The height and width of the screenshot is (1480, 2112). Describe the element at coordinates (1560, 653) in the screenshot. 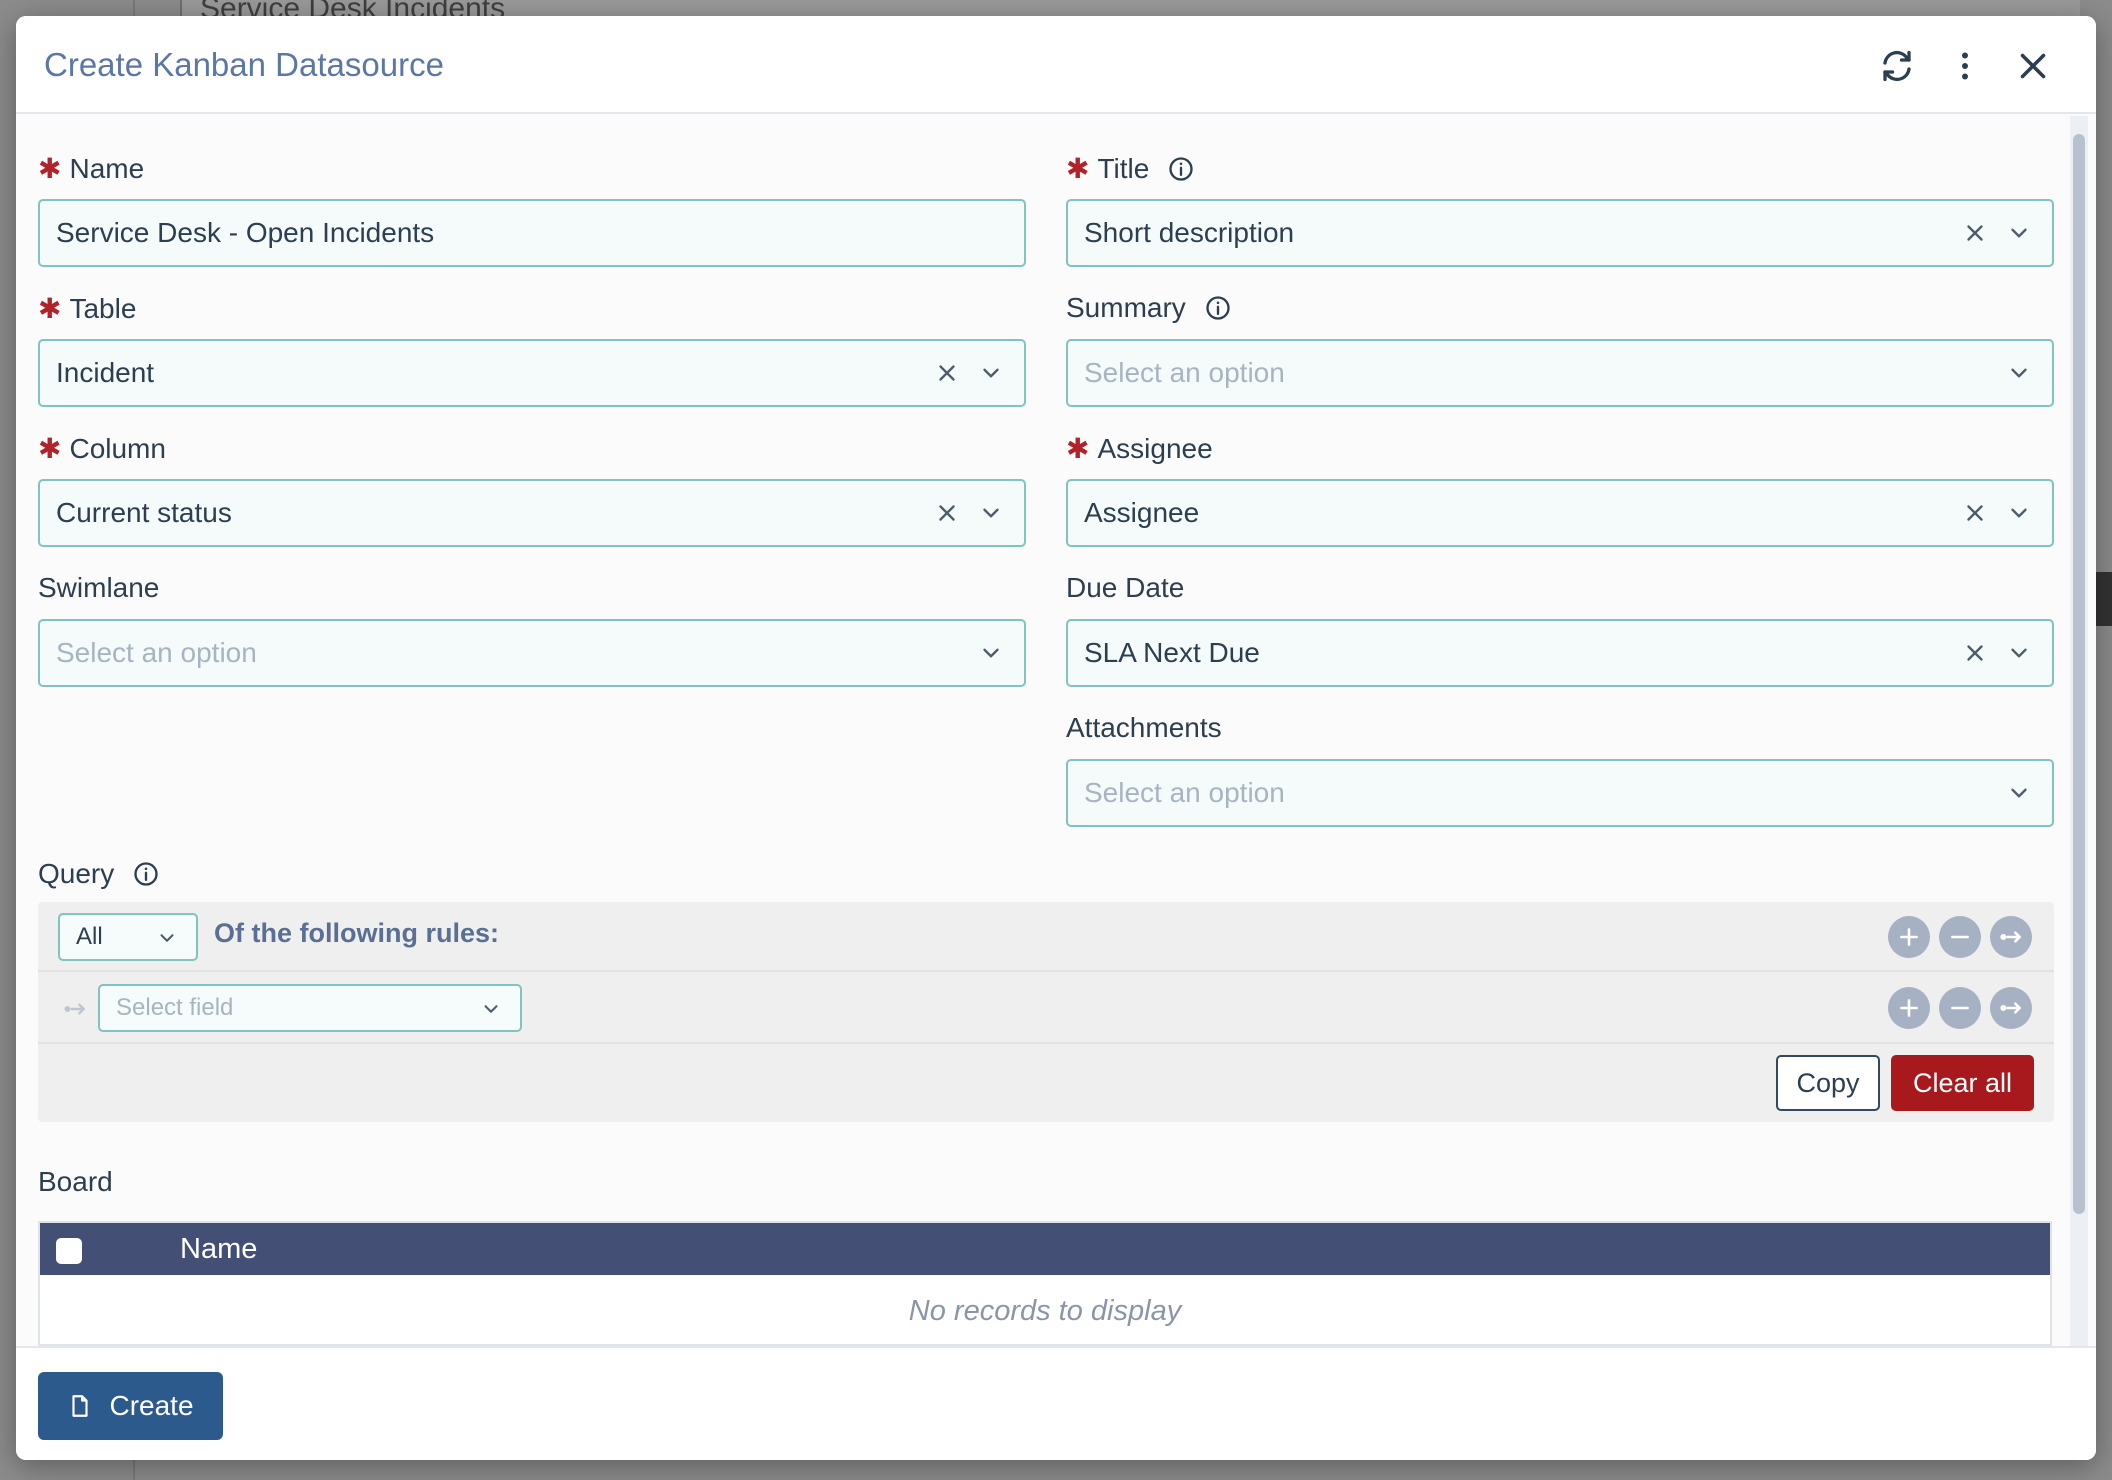

I see `due-date-select: SLA Next Due` at that location.